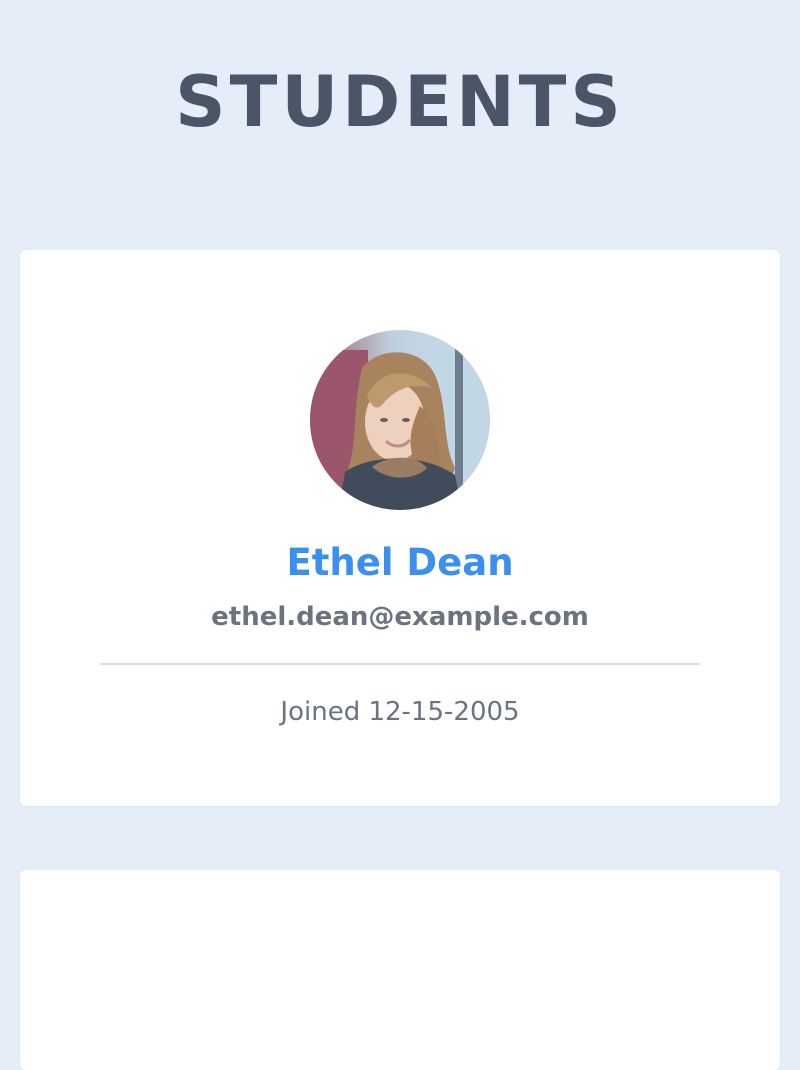 This screenshot has width=800, height=1070. Describe the element at coordinates (400, 102) in the screenshot. I see `page-title: STUDENTS` at that location.